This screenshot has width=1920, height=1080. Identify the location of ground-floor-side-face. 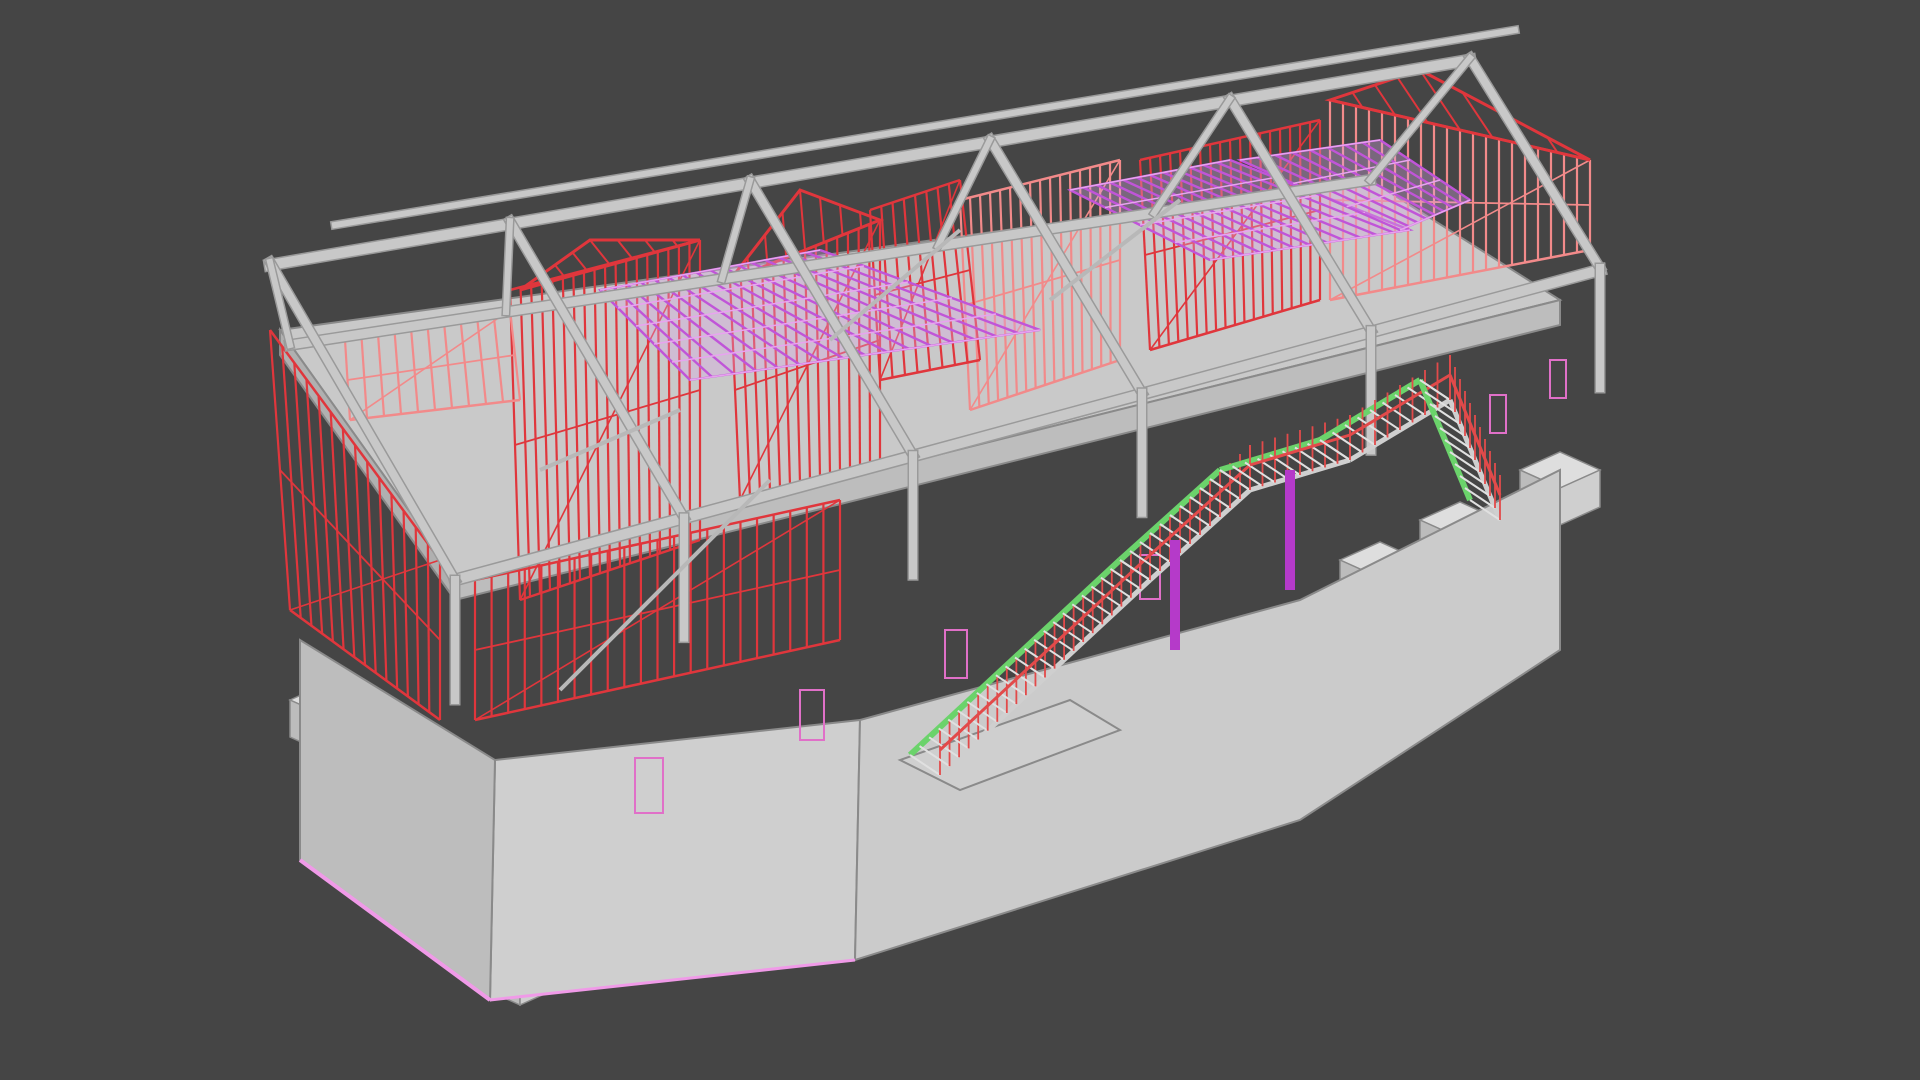
(398, 820).